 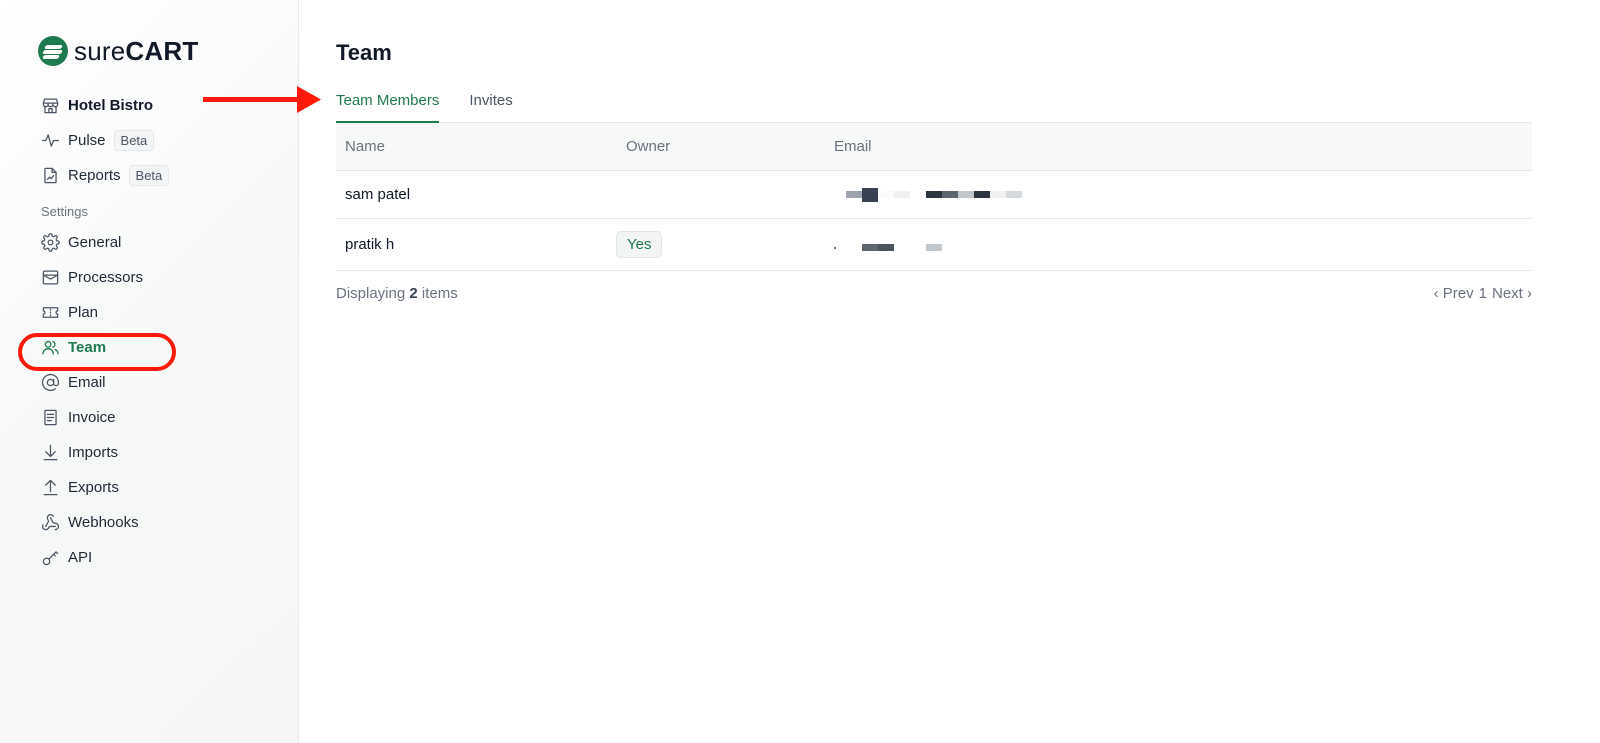 I want to click on sidebar-item-exports: Exports, so click(x=149, y=487).